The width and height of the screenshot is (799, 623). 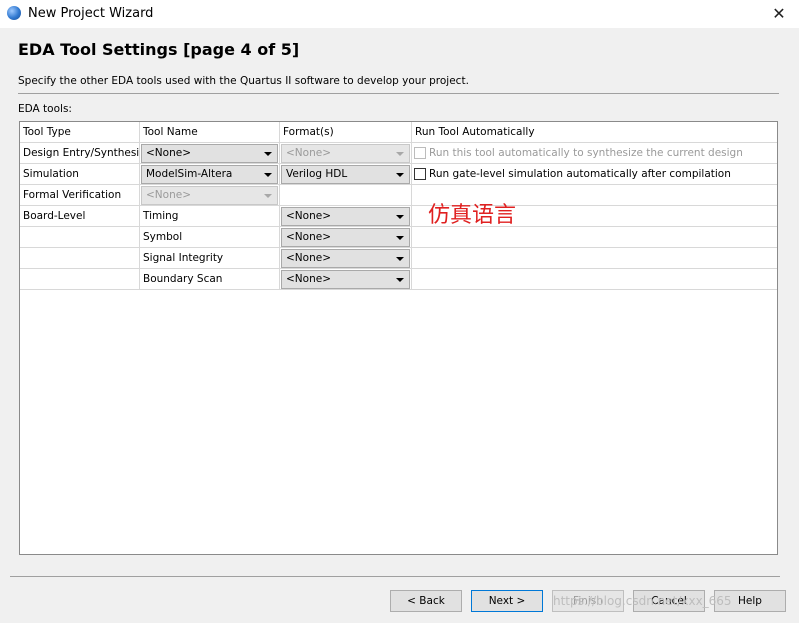 What do you see at coordinates (80, 153) in the screenshot?
I see `tool-type-design-entry: Design Entry/Synthesis` at bounding box center [80, 153].